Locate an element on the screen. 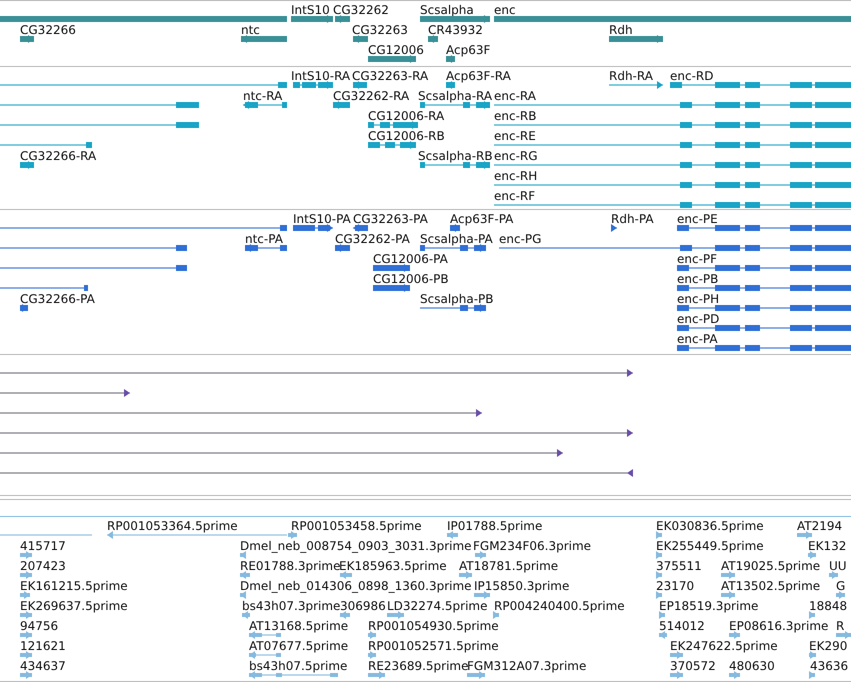 Image resolution: width=851 pixels, height=682 pixels. feature-label: CG32263-RA is located at coordinates (390, 76).